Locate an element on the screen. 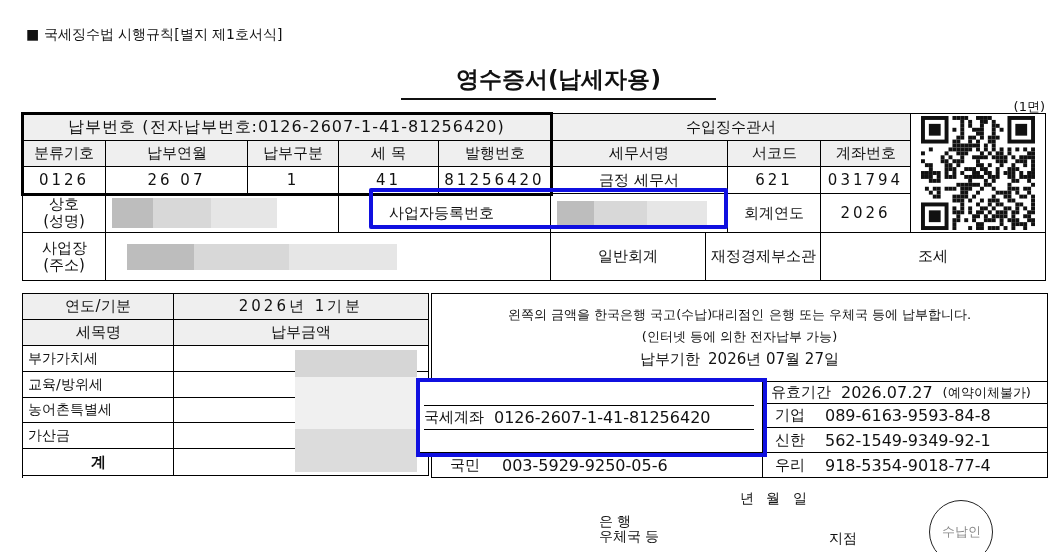  column-header: 계좌번호 is located at coordinates (866, 154).